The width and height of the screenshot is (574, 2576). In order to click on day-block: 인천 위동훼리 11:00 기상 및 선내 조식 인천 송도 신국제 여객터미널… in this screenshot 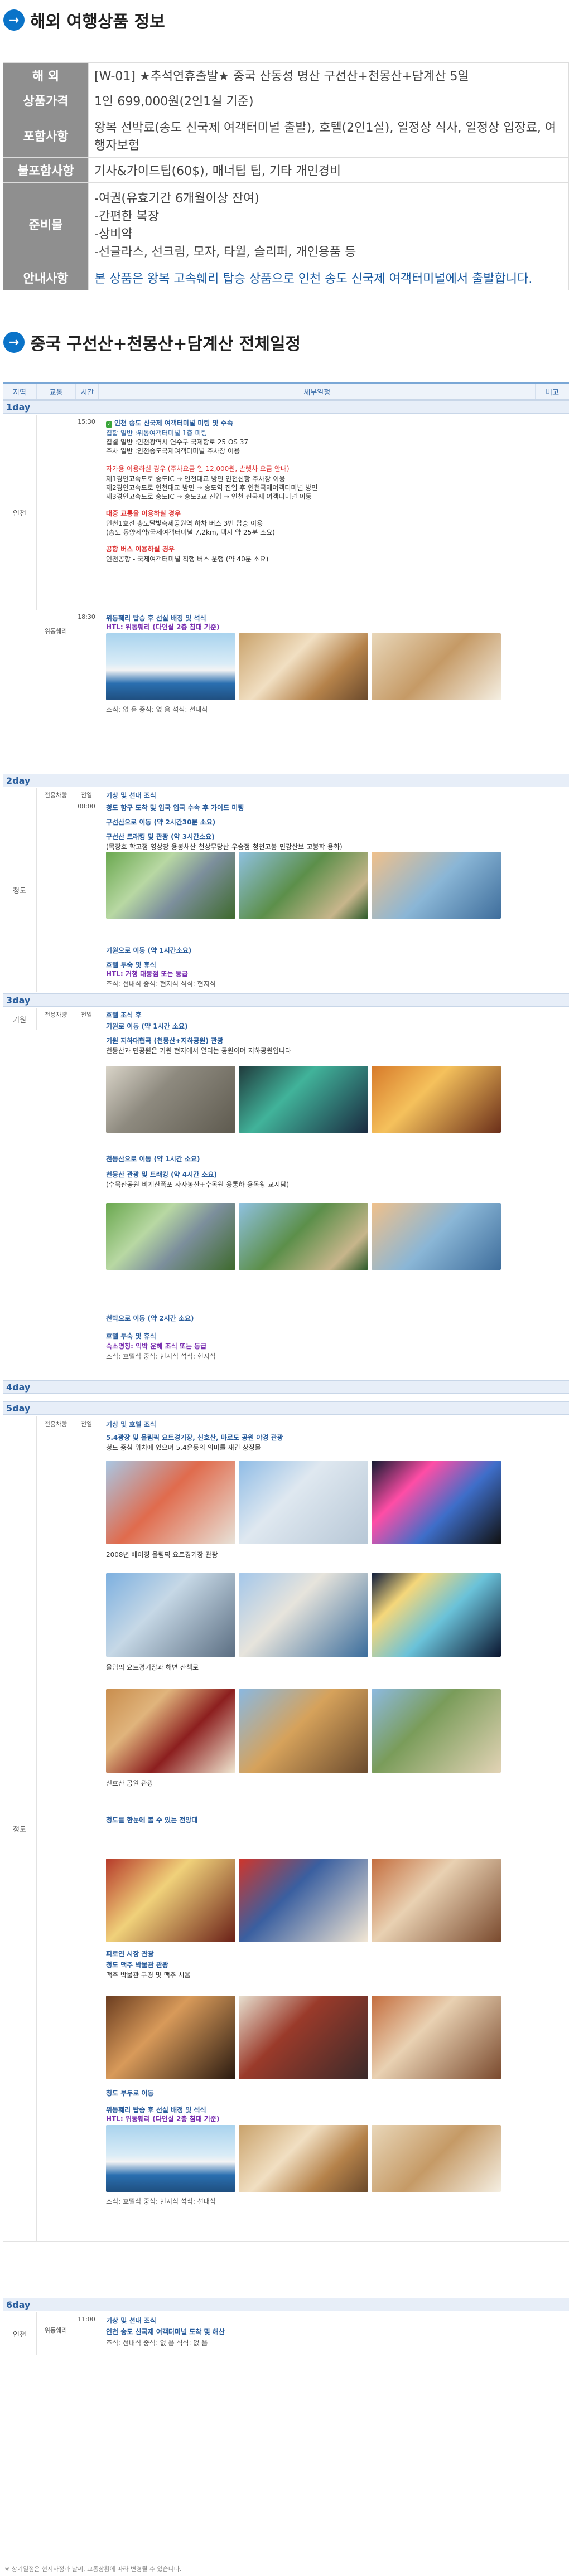, I will do `click(286, 2334)`.